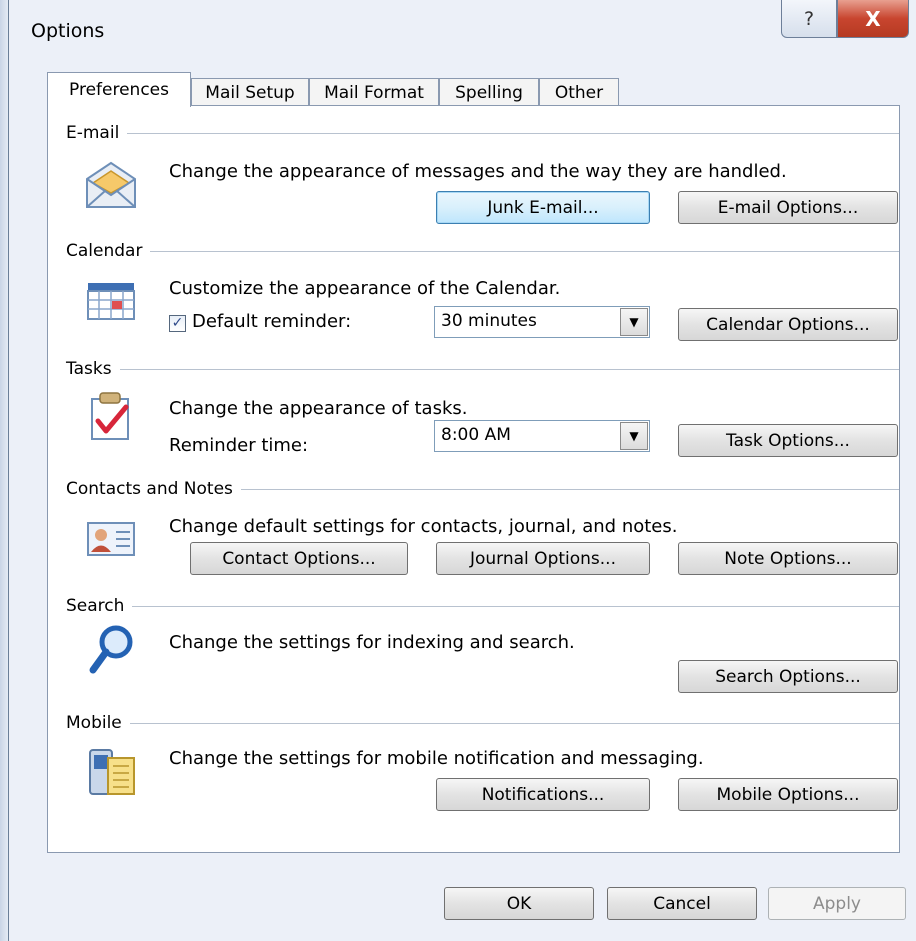  I want to click on envelope-icon, so click(111, 184).